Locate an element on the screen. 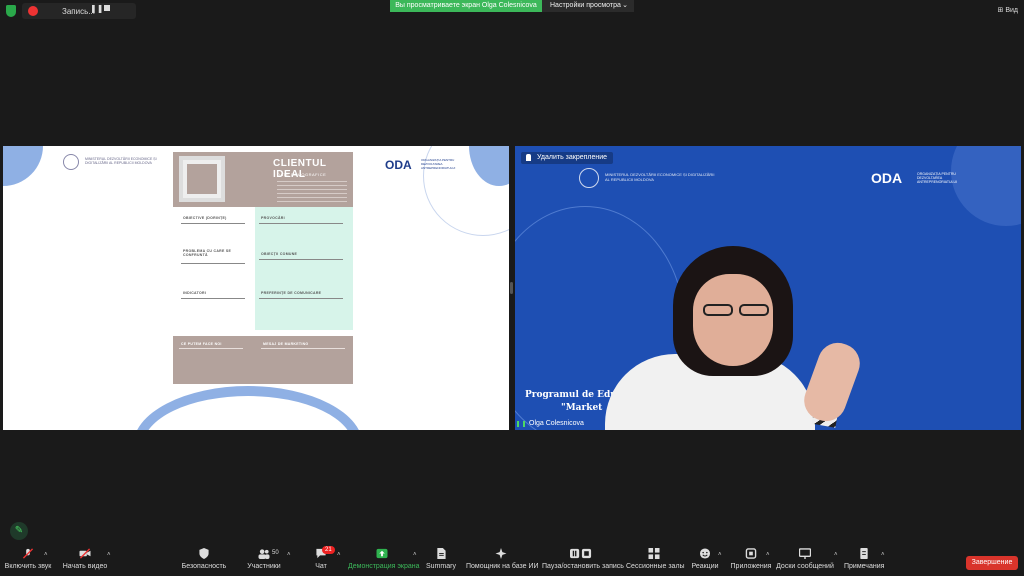 The height and width of the screenshot is (576, 1024). breakout-rooms-label: Сессионные залы is located at coordinates (655, 566).